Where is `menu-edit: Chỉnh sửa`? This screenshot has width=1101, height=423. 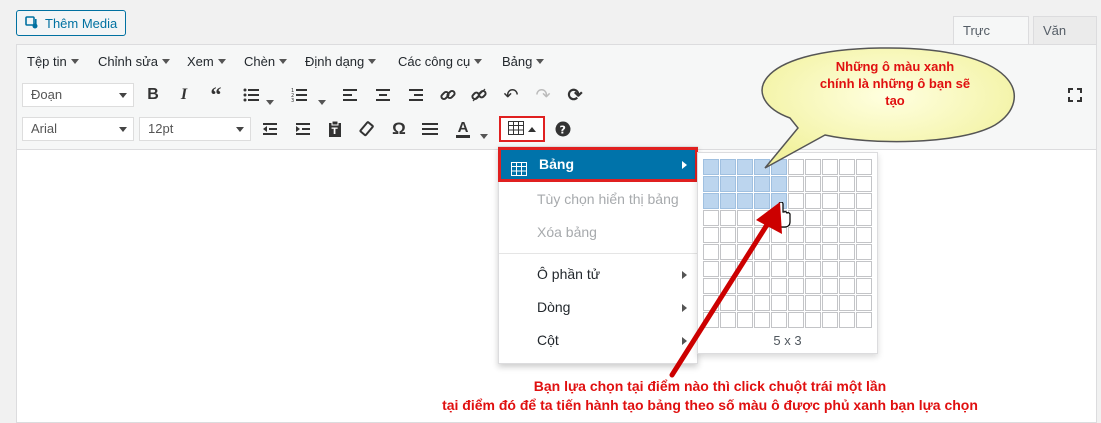 menu-edit: Chỉnh sửa is located at coordinates (134, 61).